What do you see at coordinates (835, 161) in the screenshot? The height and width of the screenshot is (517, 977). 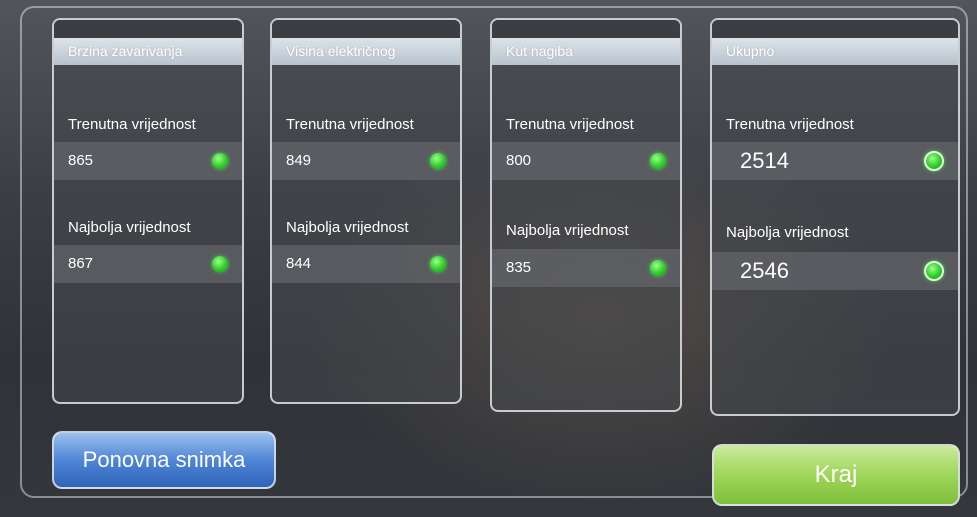 I see `current-value-row: 2514` at bounding box center [835, 161].